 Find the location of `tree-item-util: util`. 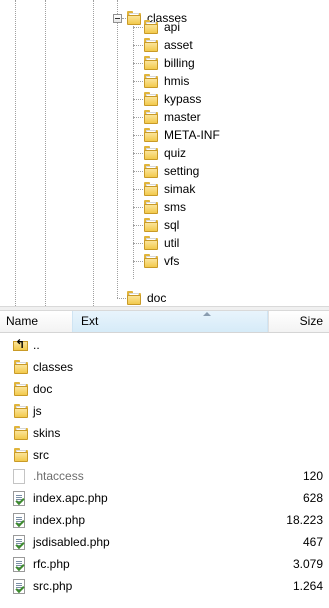

tree-item-util: util is located at coordinates (161, 243).